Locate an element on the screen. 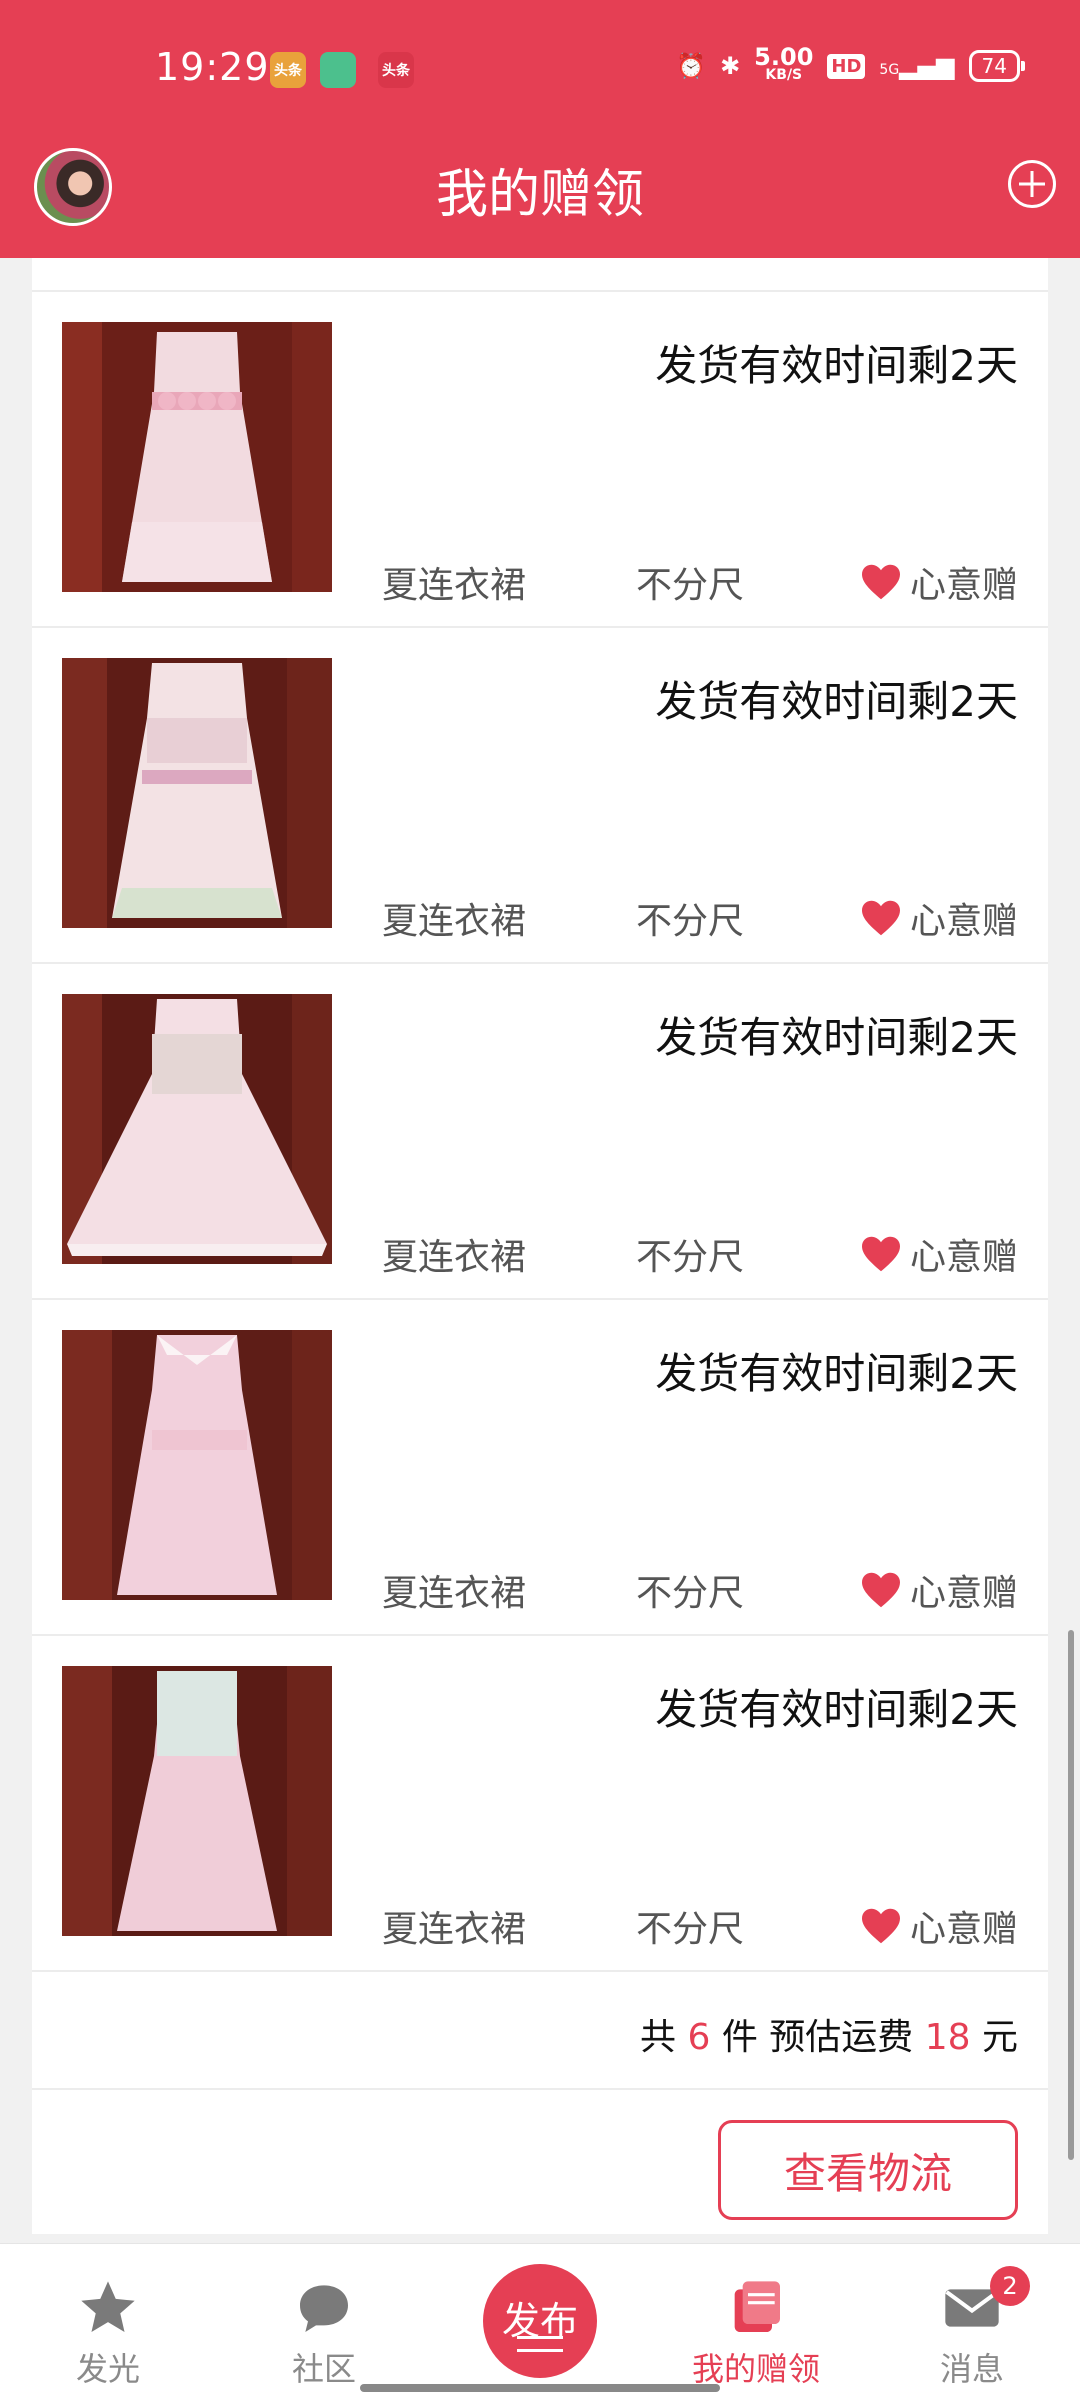 This screenshot has width=1080, height=2401. green-app-icon is located at coordinates (338, 70).